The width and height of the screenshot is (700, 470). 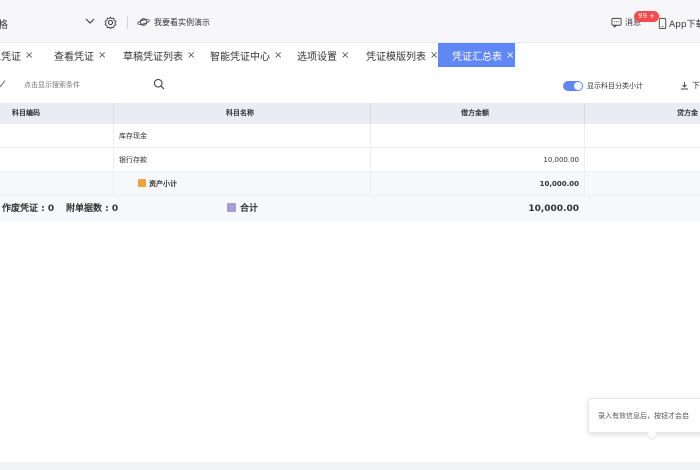 What do you see at coordinates (143, 22) in the screenshot?
I see `planet-icon` at bounding box center [143, 22].